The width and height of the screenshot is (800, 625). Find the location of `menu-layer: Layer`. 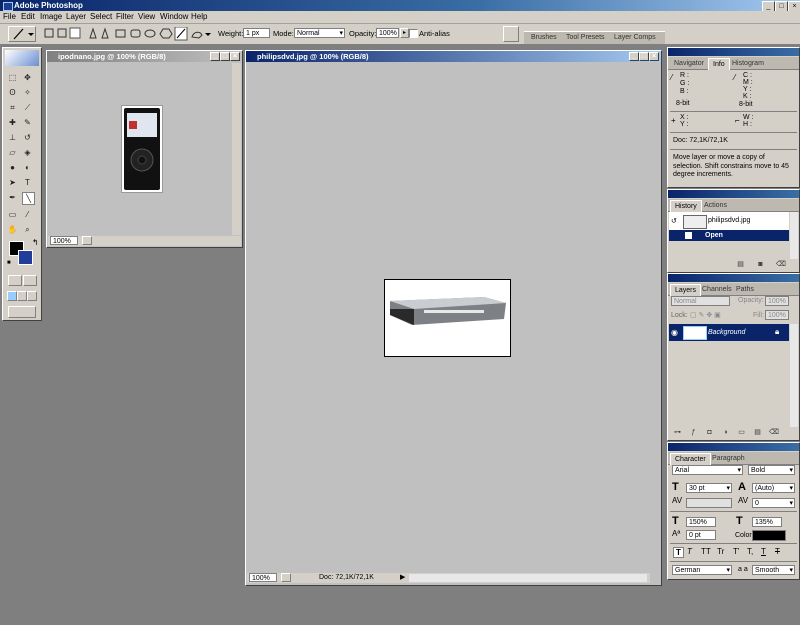

menu-layer: Layer is located at coordinates (76, 17).